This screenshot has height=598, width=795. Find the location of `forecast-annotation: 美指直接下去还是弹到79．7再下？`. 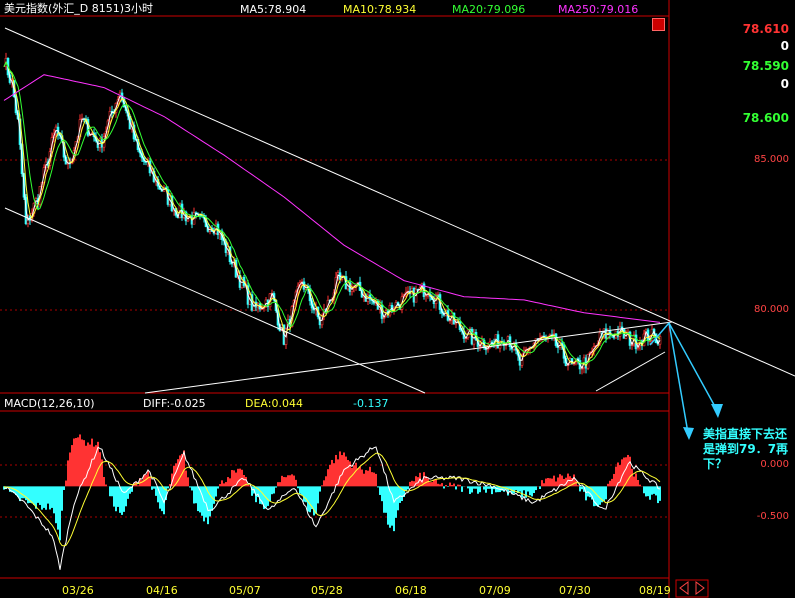

forecast-annotation: 美指直接下去还是弹到79．7再下？ is located at coordinates (746, 449).